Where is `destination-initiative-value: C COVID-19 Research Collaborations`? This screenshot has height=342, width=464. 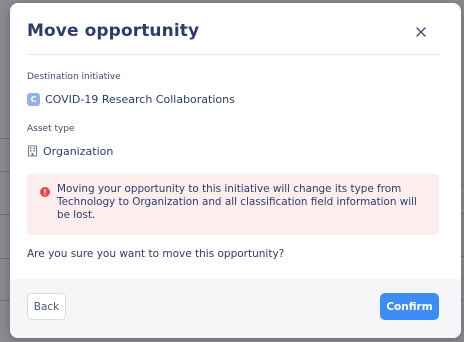 destination-initiative-value: C COVID-19 Research Collaborations is located at coordinates (131, 99).